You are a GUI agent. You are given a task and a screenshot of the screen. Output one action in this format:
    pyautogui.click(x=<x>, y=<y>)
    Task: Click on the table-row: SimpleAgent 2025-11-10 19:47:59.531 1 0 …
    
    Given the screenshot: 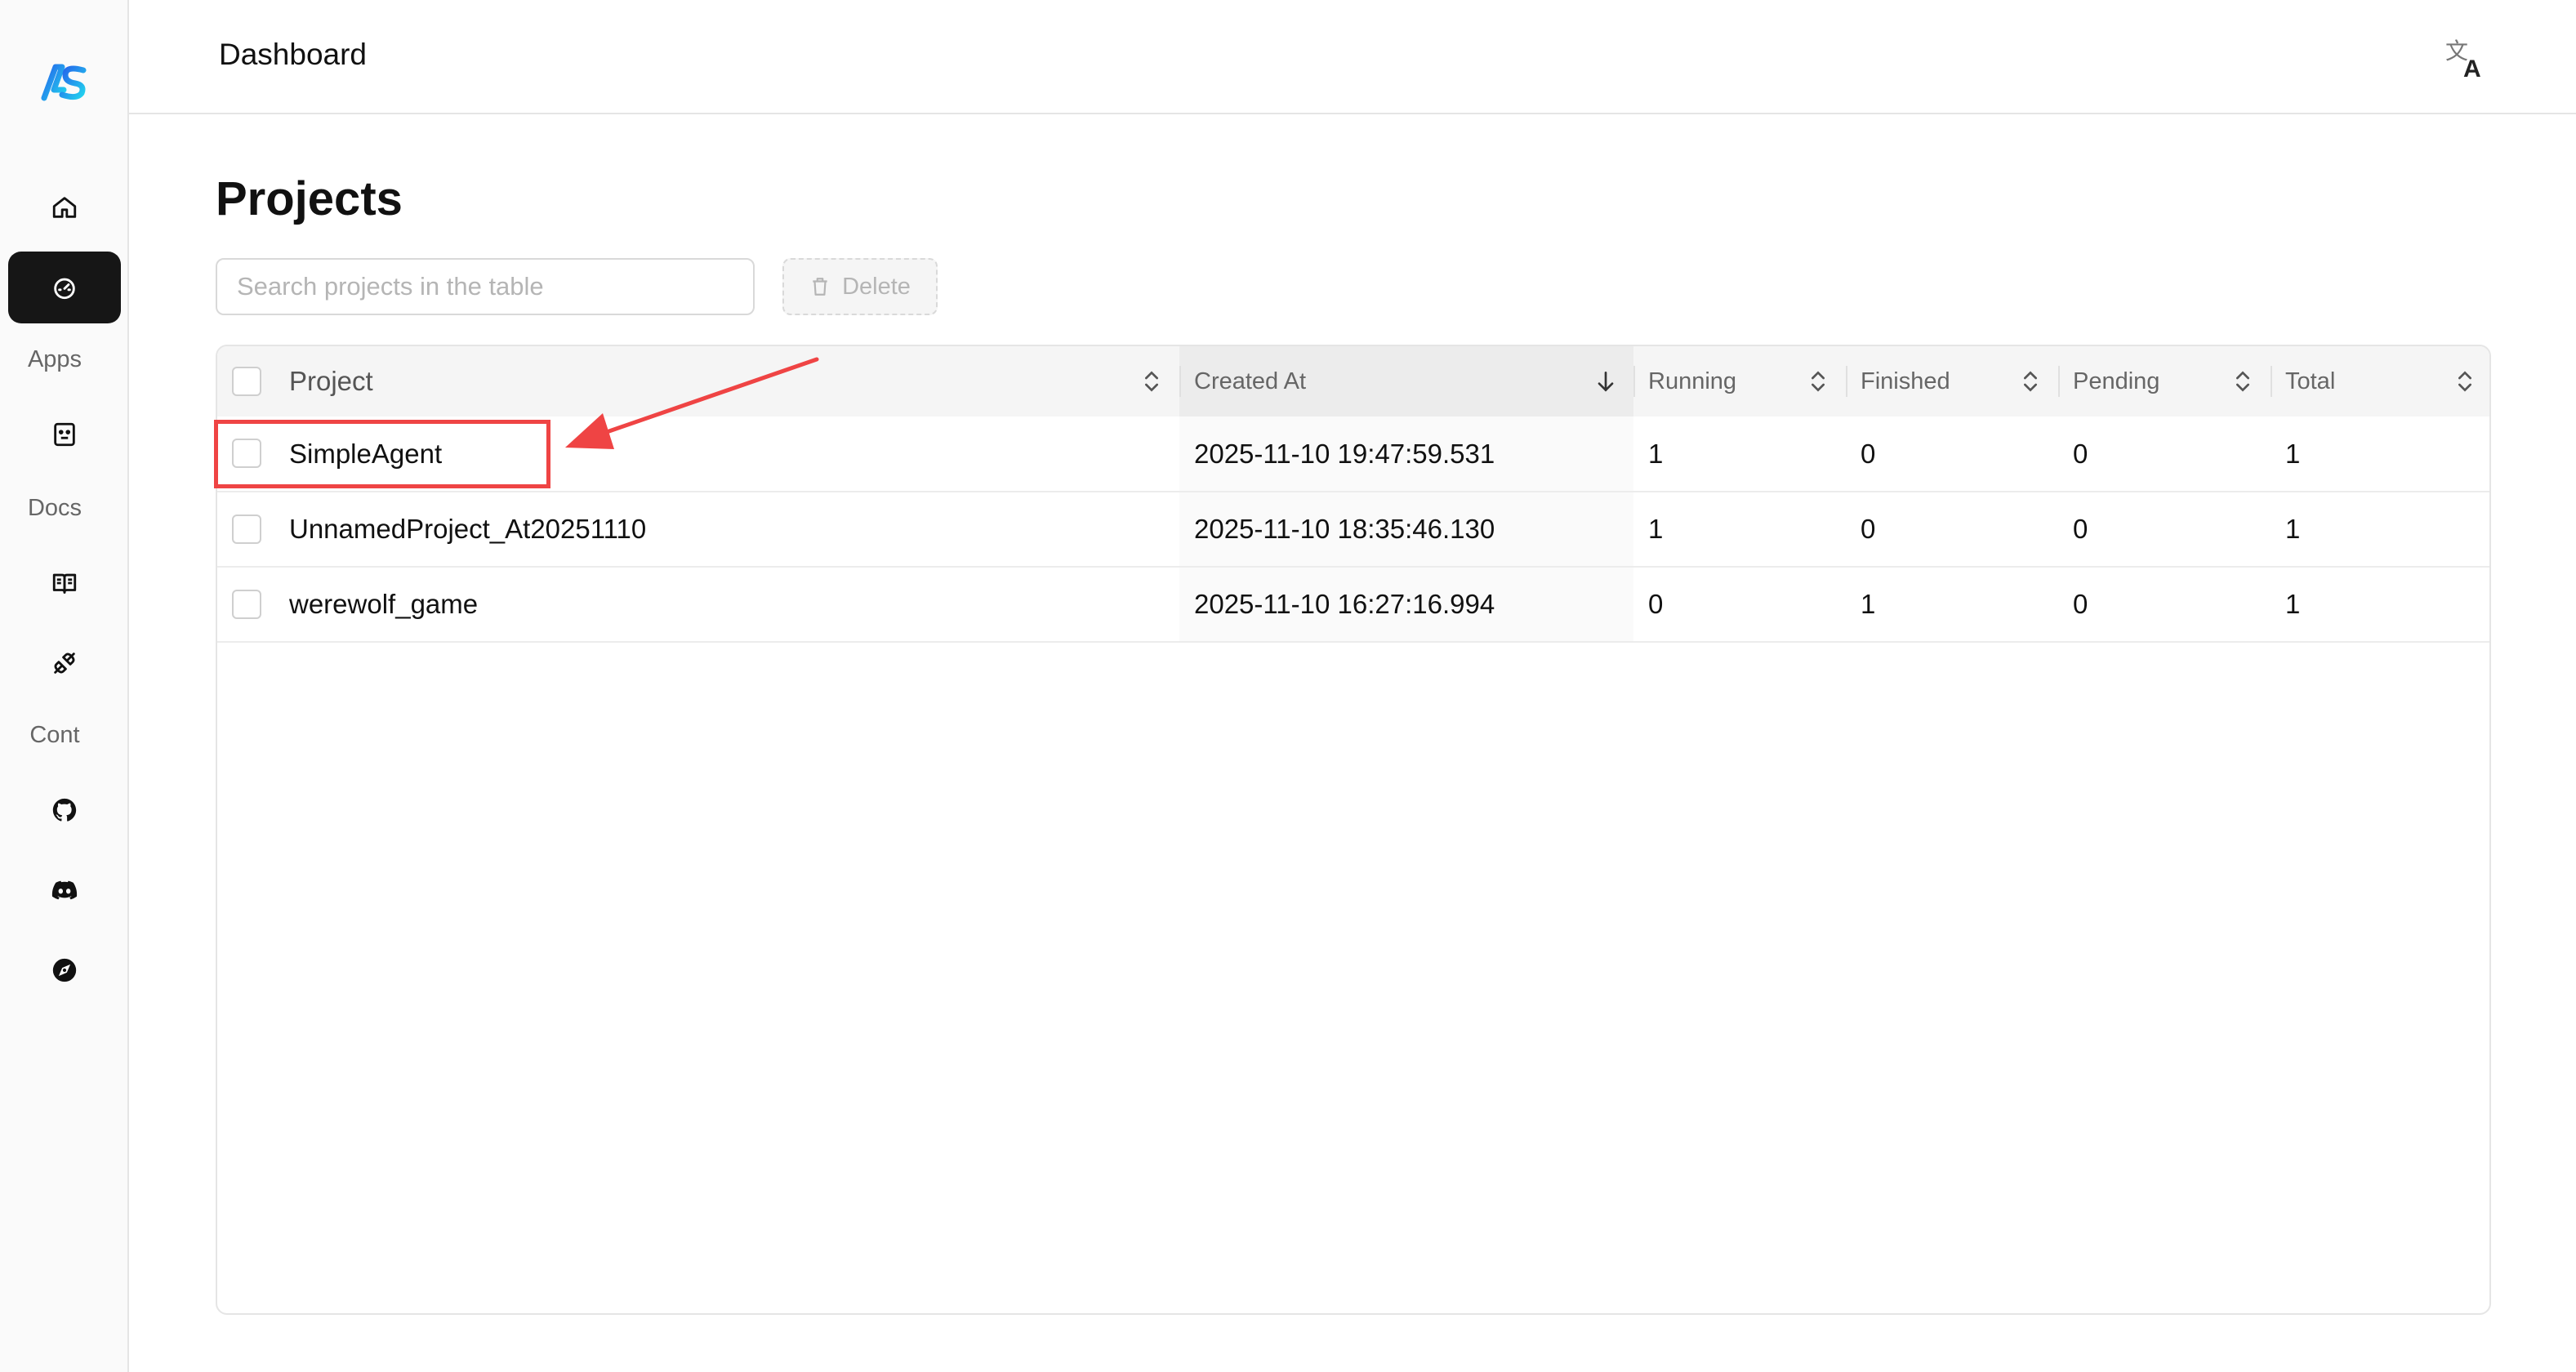 What is the action you would take?
    pyautogui.click(x=1353, y=454)
    